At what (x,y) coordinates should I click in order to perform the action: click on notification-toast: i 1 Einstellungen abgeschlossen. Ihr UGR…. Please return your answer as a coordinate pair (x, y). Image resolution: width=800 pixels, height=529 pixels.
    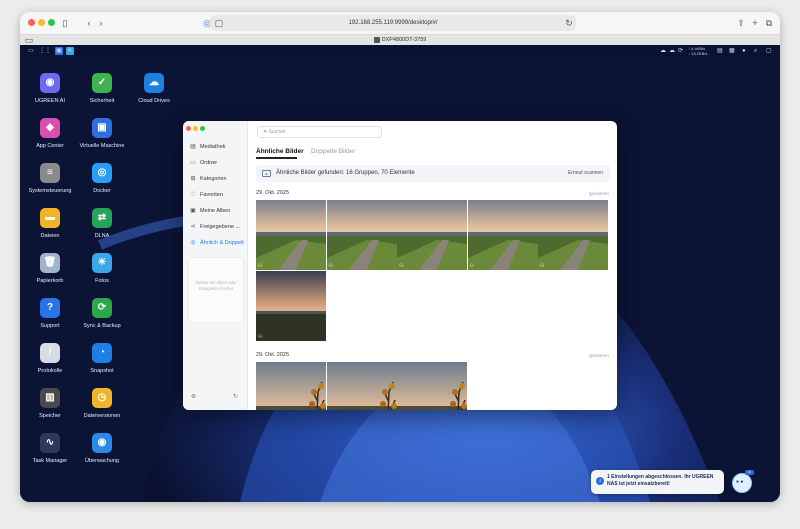
    Looking at the image, I should click on (657, 482).